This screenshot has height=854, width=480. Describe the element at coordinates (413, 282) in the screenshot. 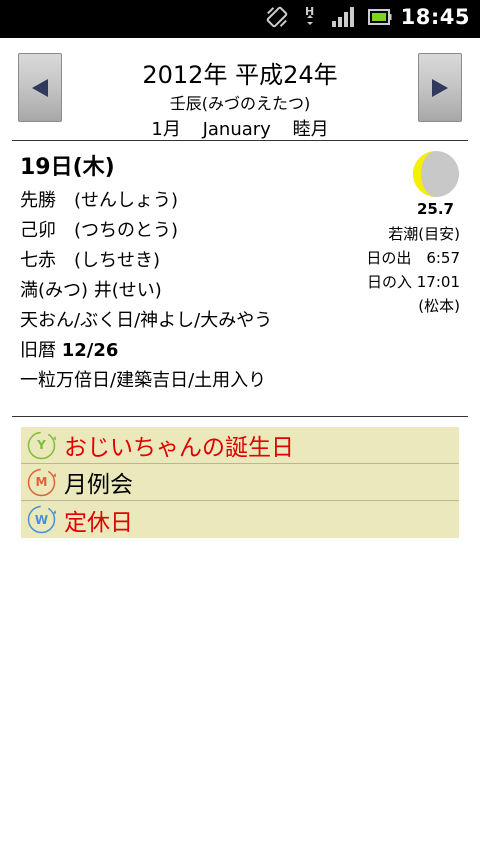

I see `sunset: 日の入 17:01` at that location.